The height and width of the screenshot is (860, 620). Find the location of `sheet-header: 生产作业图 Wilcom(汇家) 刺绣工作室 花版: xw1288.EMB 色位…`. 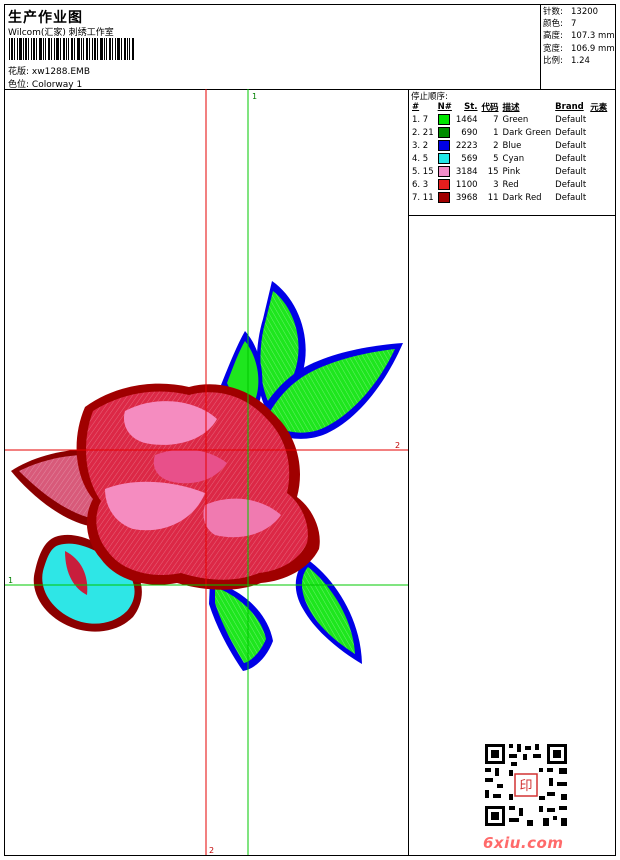

sheet-header: 生产作业图 Wilcom(汇家) 刺绣工作室 花版: xw1288.EMB 色位… is located at coordinates (310, 47).